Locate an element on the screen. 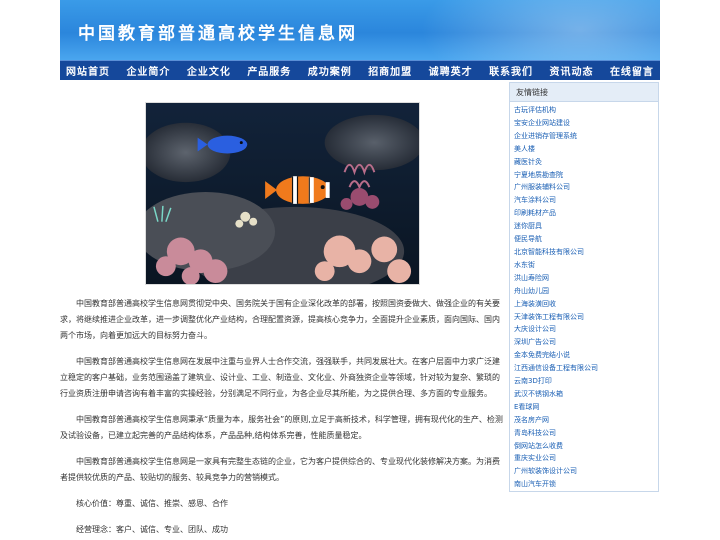 The image size is (720, 540). friend-link: 藏医针灸 is located at coordinates (528, 162).